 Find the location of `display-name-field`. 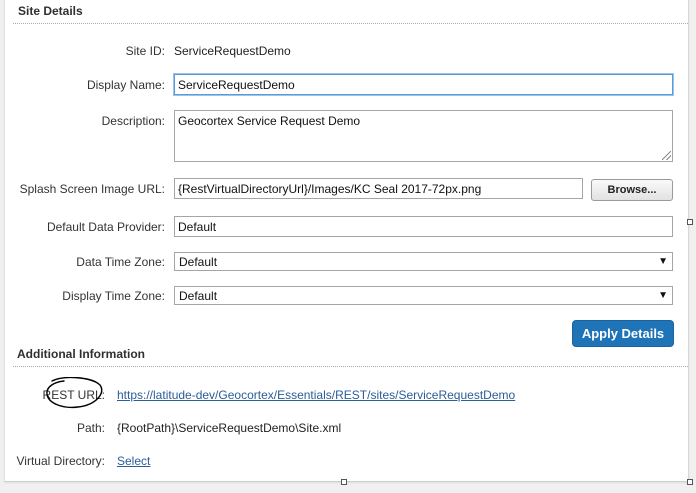

display-name-field is located at coordinates (423, 84).